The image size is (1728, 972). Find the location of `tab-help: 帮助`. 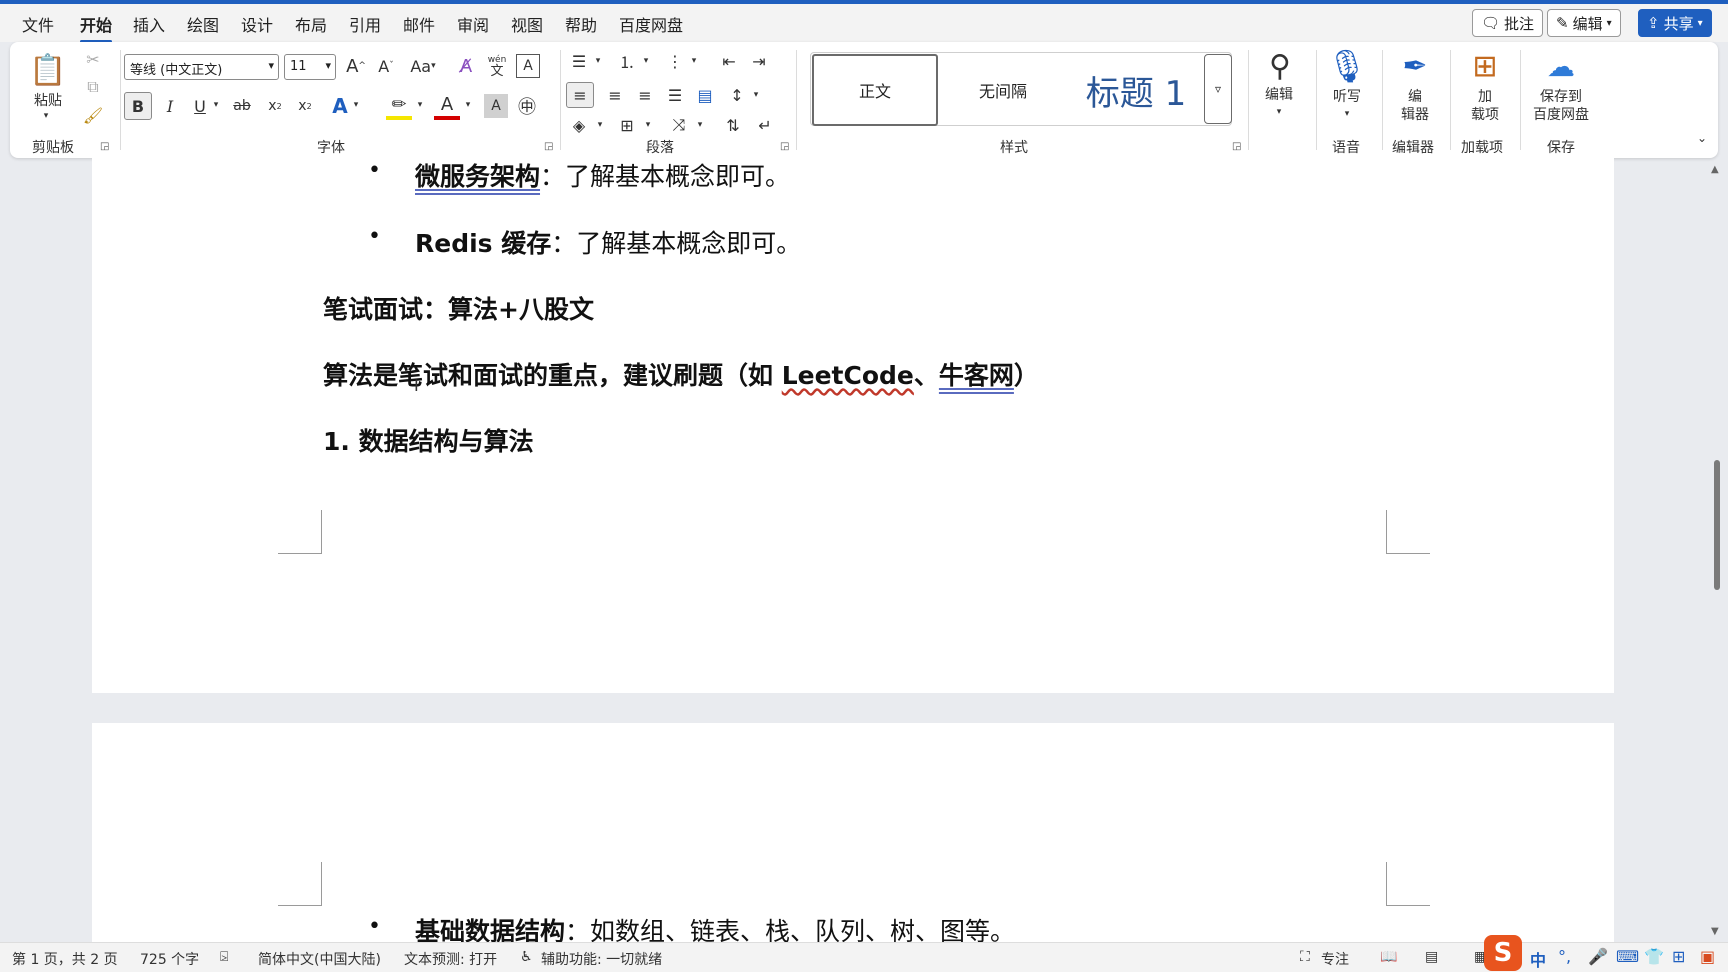

tab-help: 帮助 is located at coordinates (581, 24).